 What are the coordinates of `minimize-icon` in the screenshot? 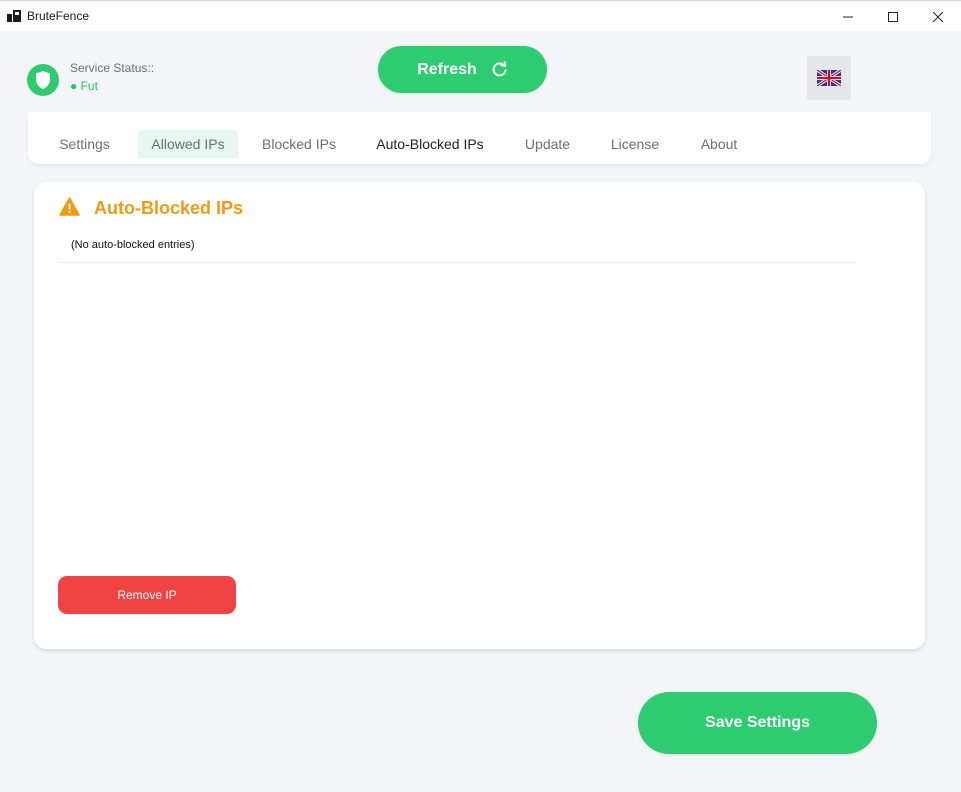 It's located at (848, 16).